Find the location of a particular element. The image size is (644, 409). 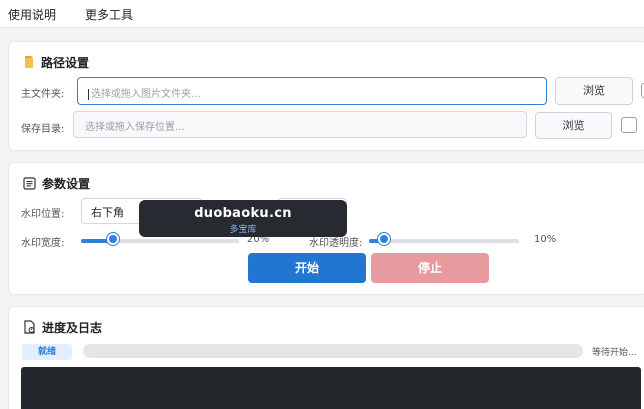

log-icon is located at coordinates (29, 328).